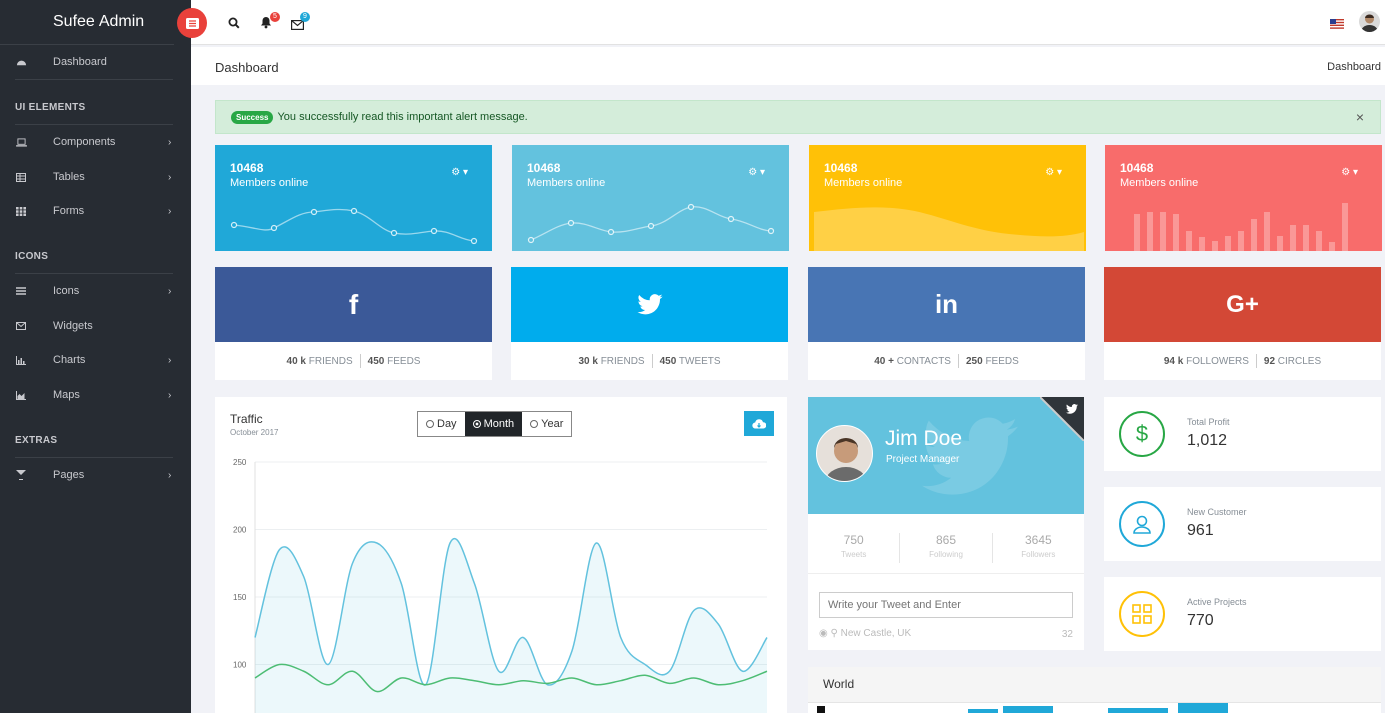  I want to click on sidebar-item-label: Charts, so click(69, 360).